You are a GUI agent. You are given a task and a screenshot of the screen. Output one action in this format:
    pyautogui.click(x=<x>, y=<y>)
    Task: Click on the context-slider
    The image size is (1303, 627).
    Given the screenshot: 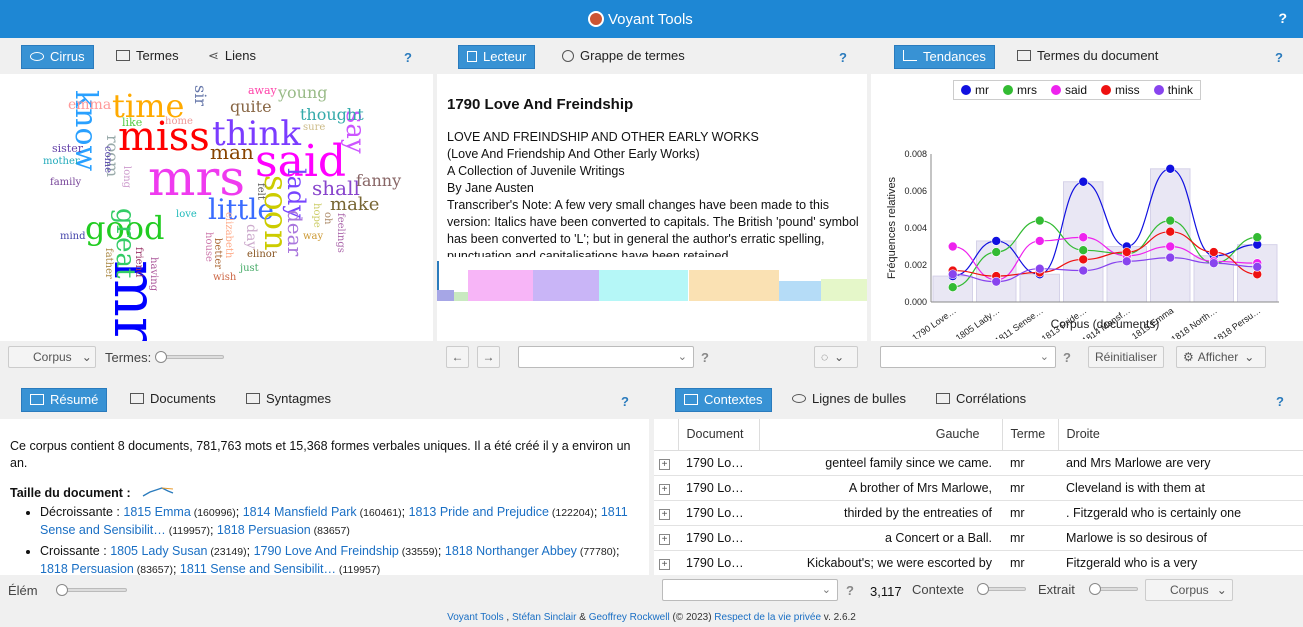 What is the action you would take?
    pyautogui.click(x=1001, y=589)
    